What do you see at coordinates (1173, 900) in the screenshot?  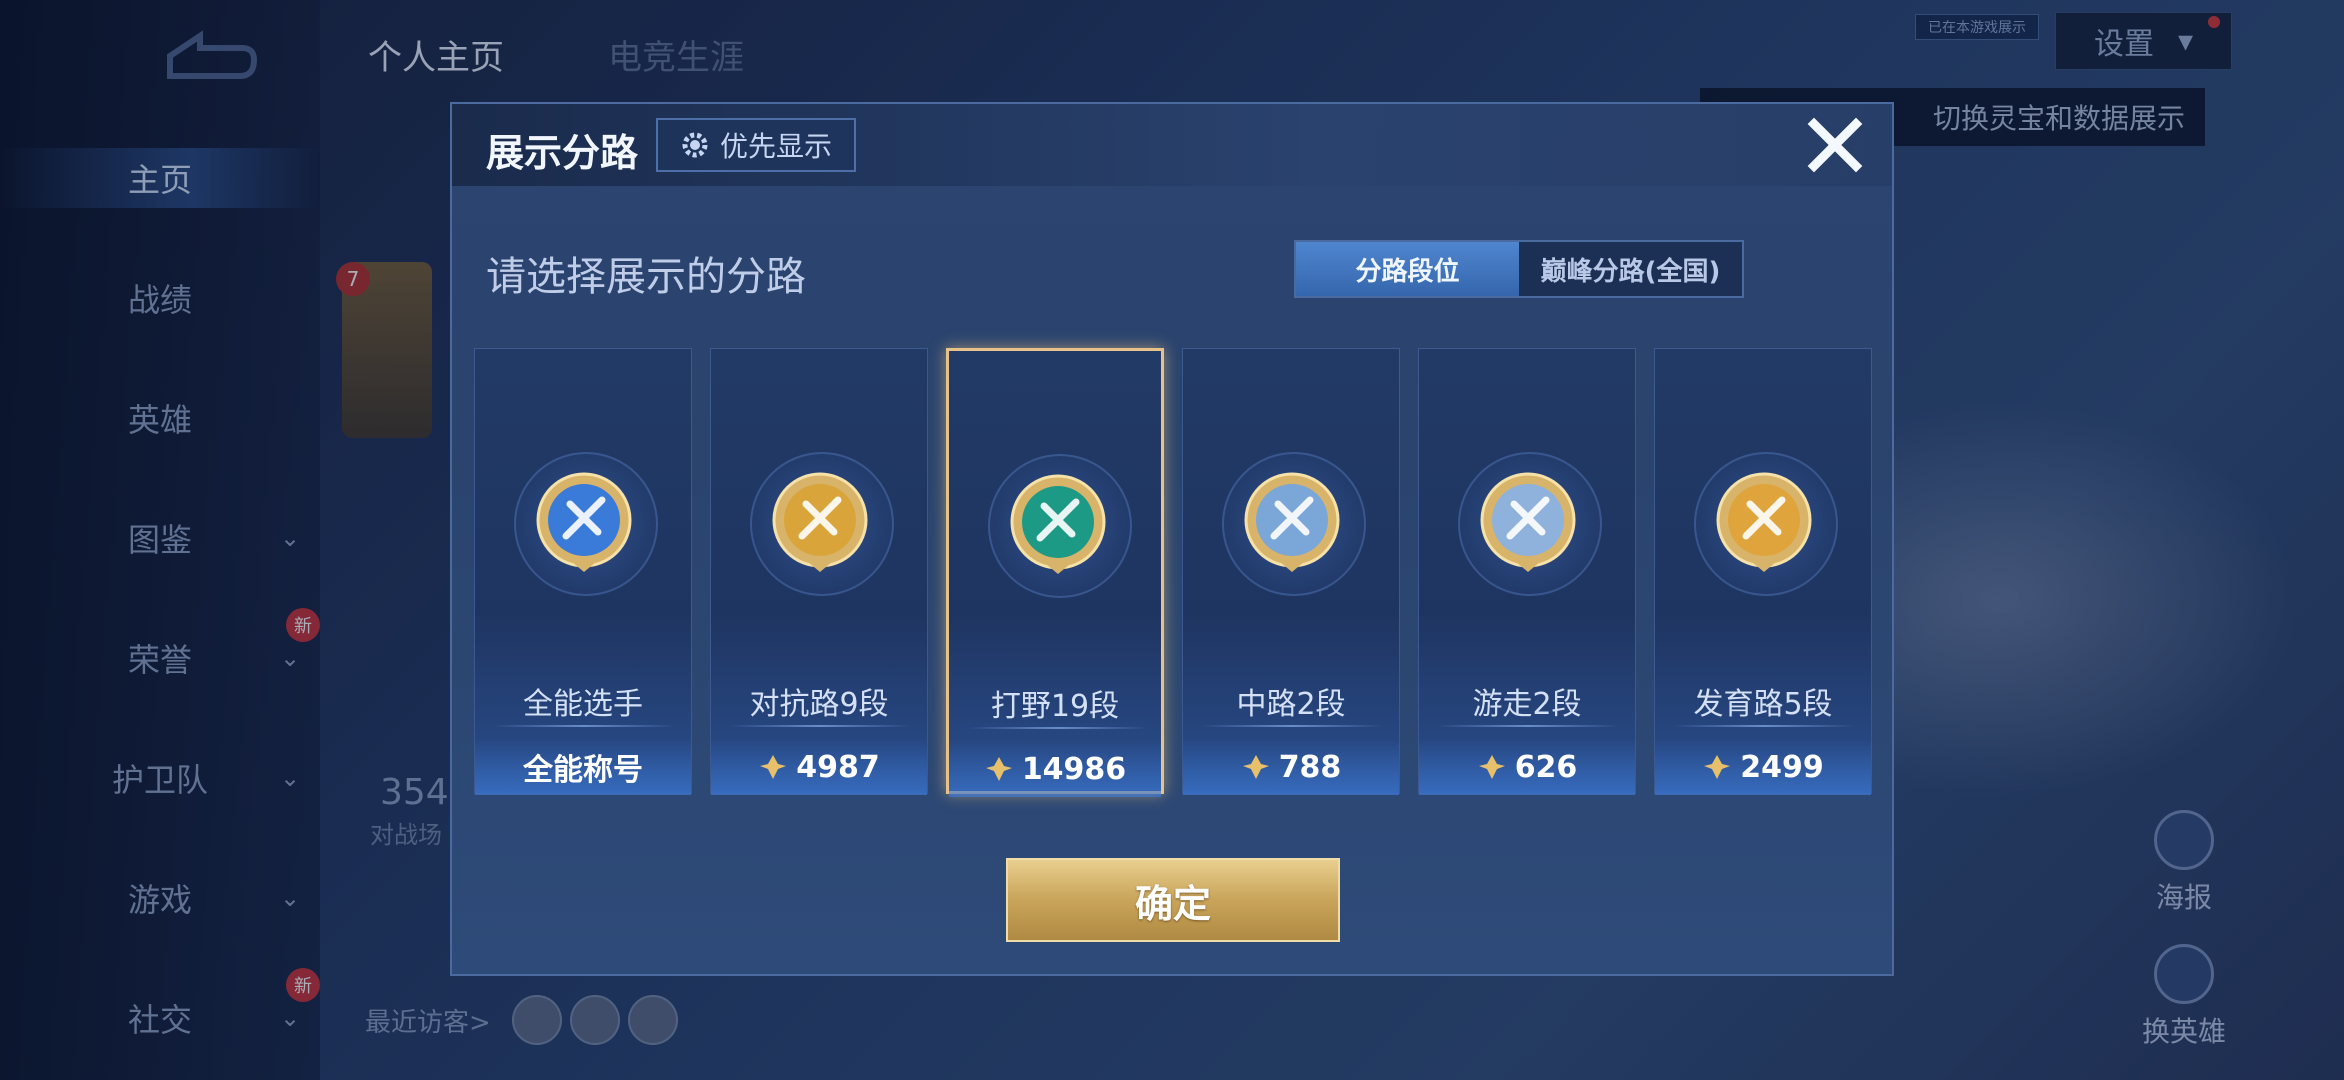 I see `confirm-button: 确定` at bounding box center [1173, 900].